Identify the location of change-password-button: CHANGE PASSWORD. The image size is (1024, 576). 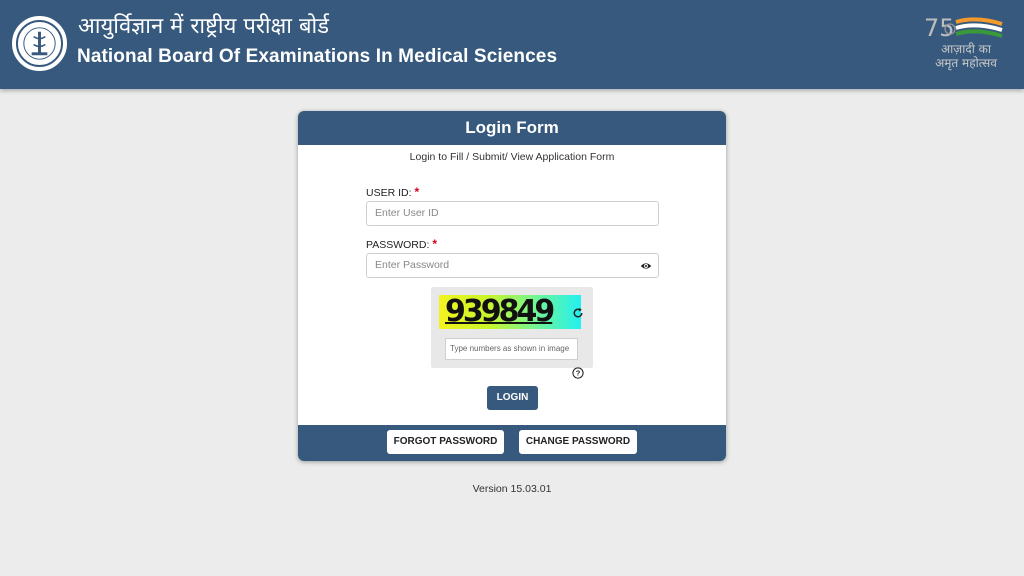
(578, 442).